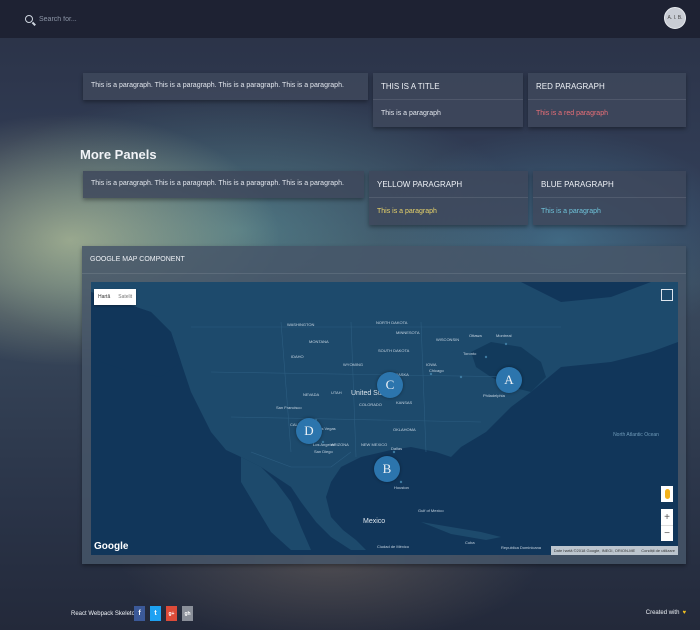 The image size is (700, 630). Describe the element at coordinates (448, 184) in the screenshot. I see `panel-title: YELLOW PARAGRAPH` at that location.